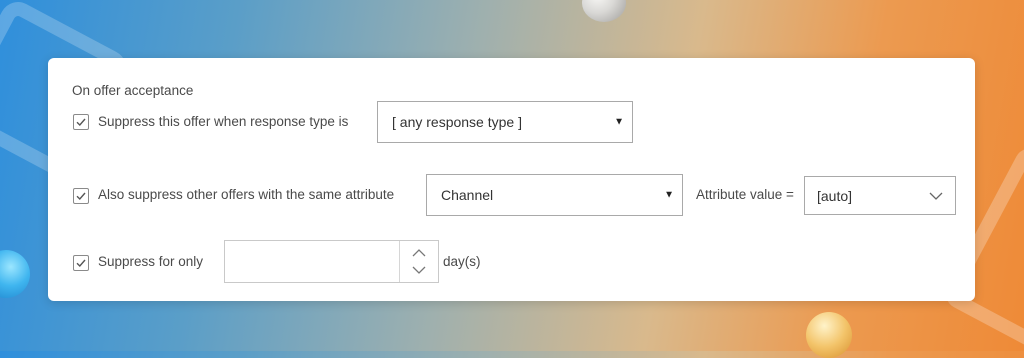 The height and width of the screenshot is (358, 1024). I want to click on suppress-offer-checkbox, so click(81, 122).